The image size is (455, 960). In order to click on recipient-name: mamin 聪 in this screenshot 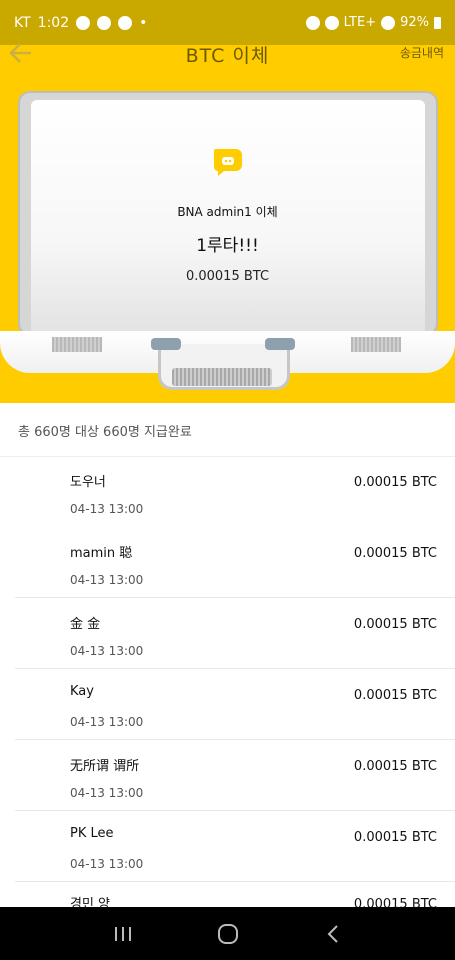, I will do `click(101, 553)`.